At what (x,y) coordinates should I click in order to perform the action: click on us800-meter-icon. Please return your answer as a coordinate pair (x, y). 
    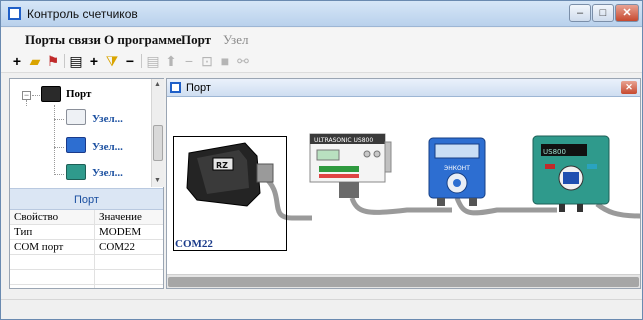
    Looking at the image, I should click on (76, 172).